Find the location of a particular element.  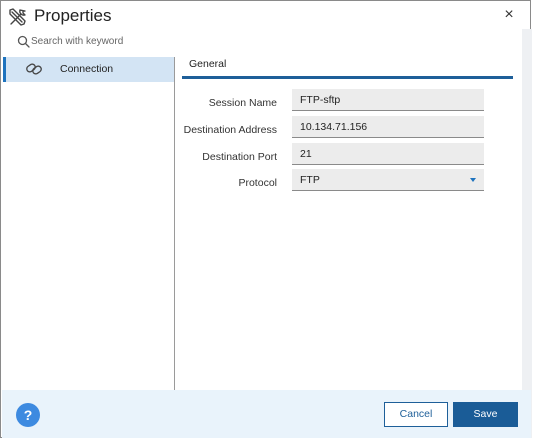

sidebar-item-connection: Connection is located at coordinates (88, 69).